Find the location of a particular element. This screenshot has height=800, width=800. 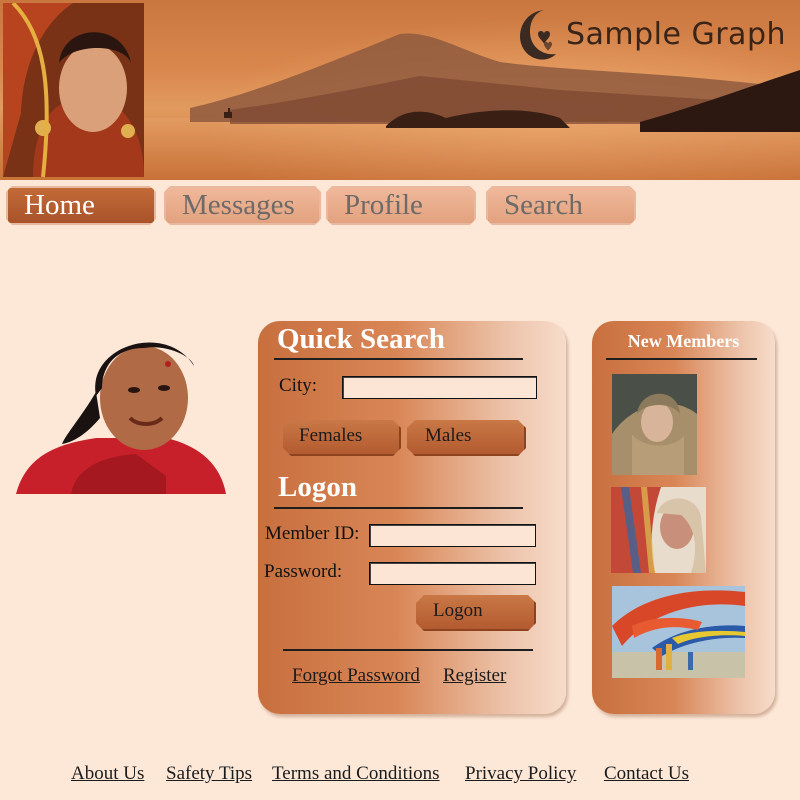

logon-title: Logon is located at coordinates (317, 487).